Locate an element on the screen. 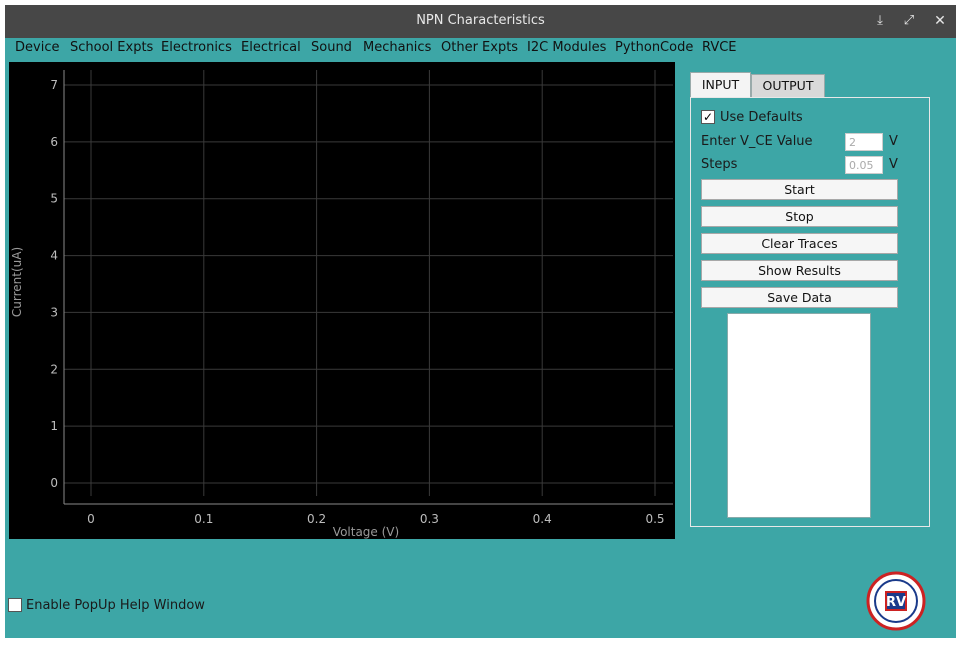 The height and width of the screenshot is (647, 964). use-defaults-checkbox: ✓ is located at coordinates (708, 117).